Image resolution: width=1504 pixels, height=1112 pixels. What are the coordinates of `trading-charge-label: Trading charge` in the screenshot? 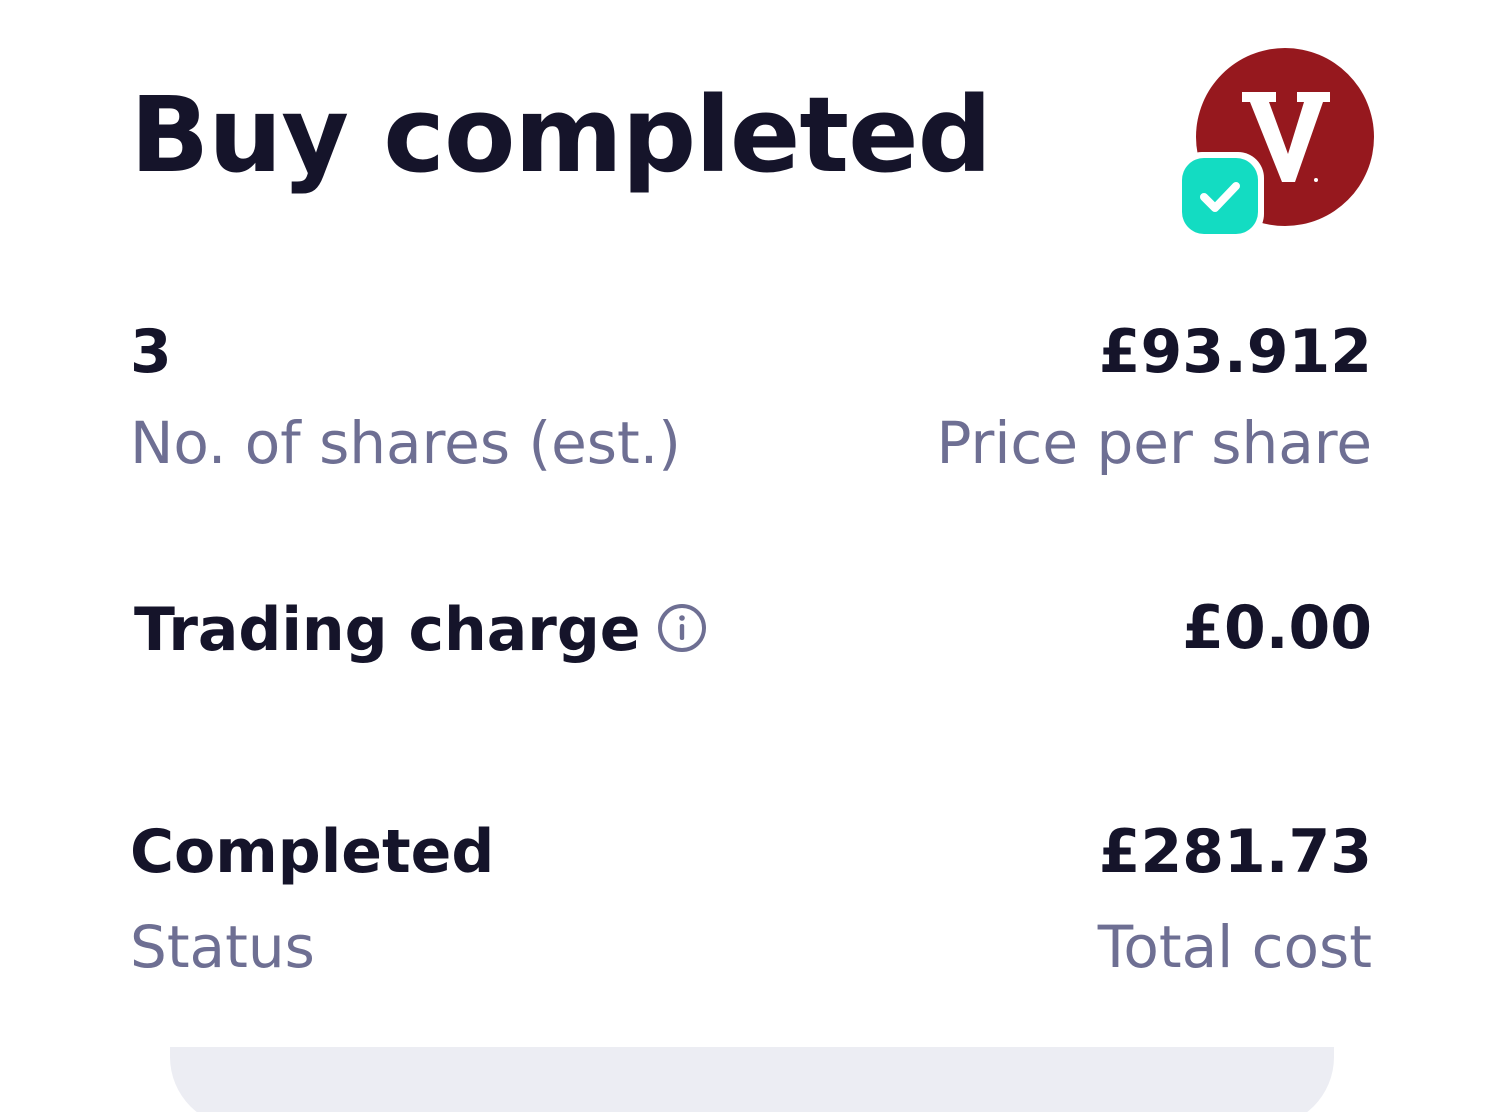 It's located at (387, 630).